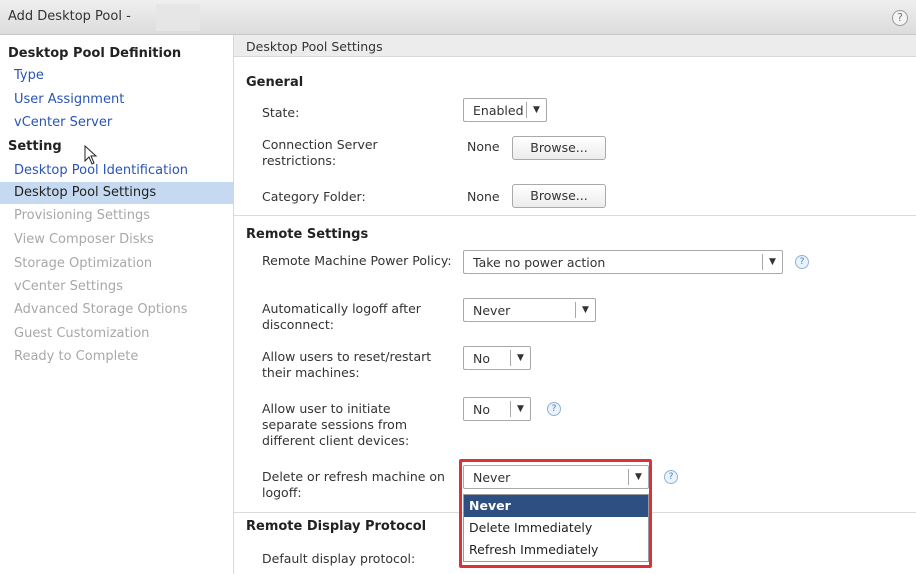 The image size is (916, 574). Describe the element at coordinates (556, 506) in the screenshot. I see `dropdown-option-never: Never` at that location.